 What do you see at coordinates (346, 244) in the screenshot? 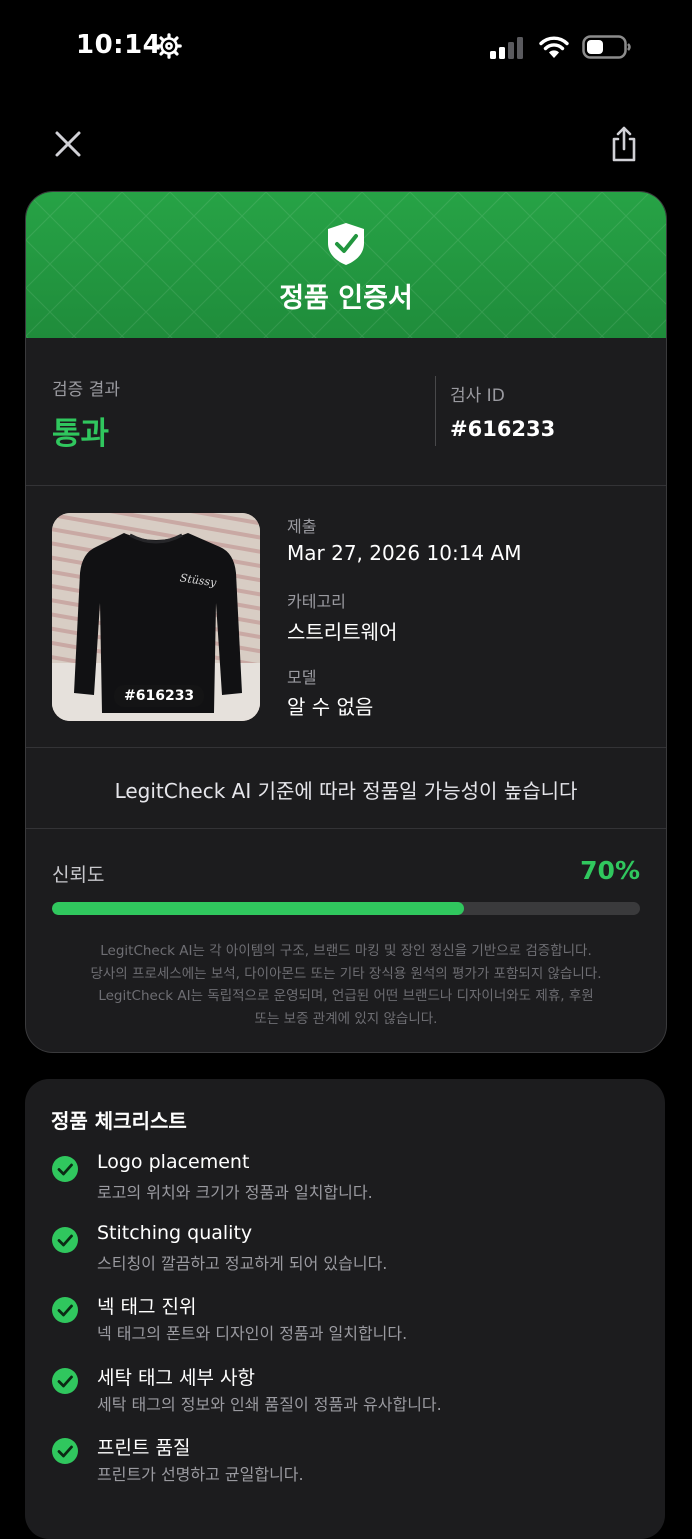
I see `shield-check-icon` at bounding box center [346, 244].